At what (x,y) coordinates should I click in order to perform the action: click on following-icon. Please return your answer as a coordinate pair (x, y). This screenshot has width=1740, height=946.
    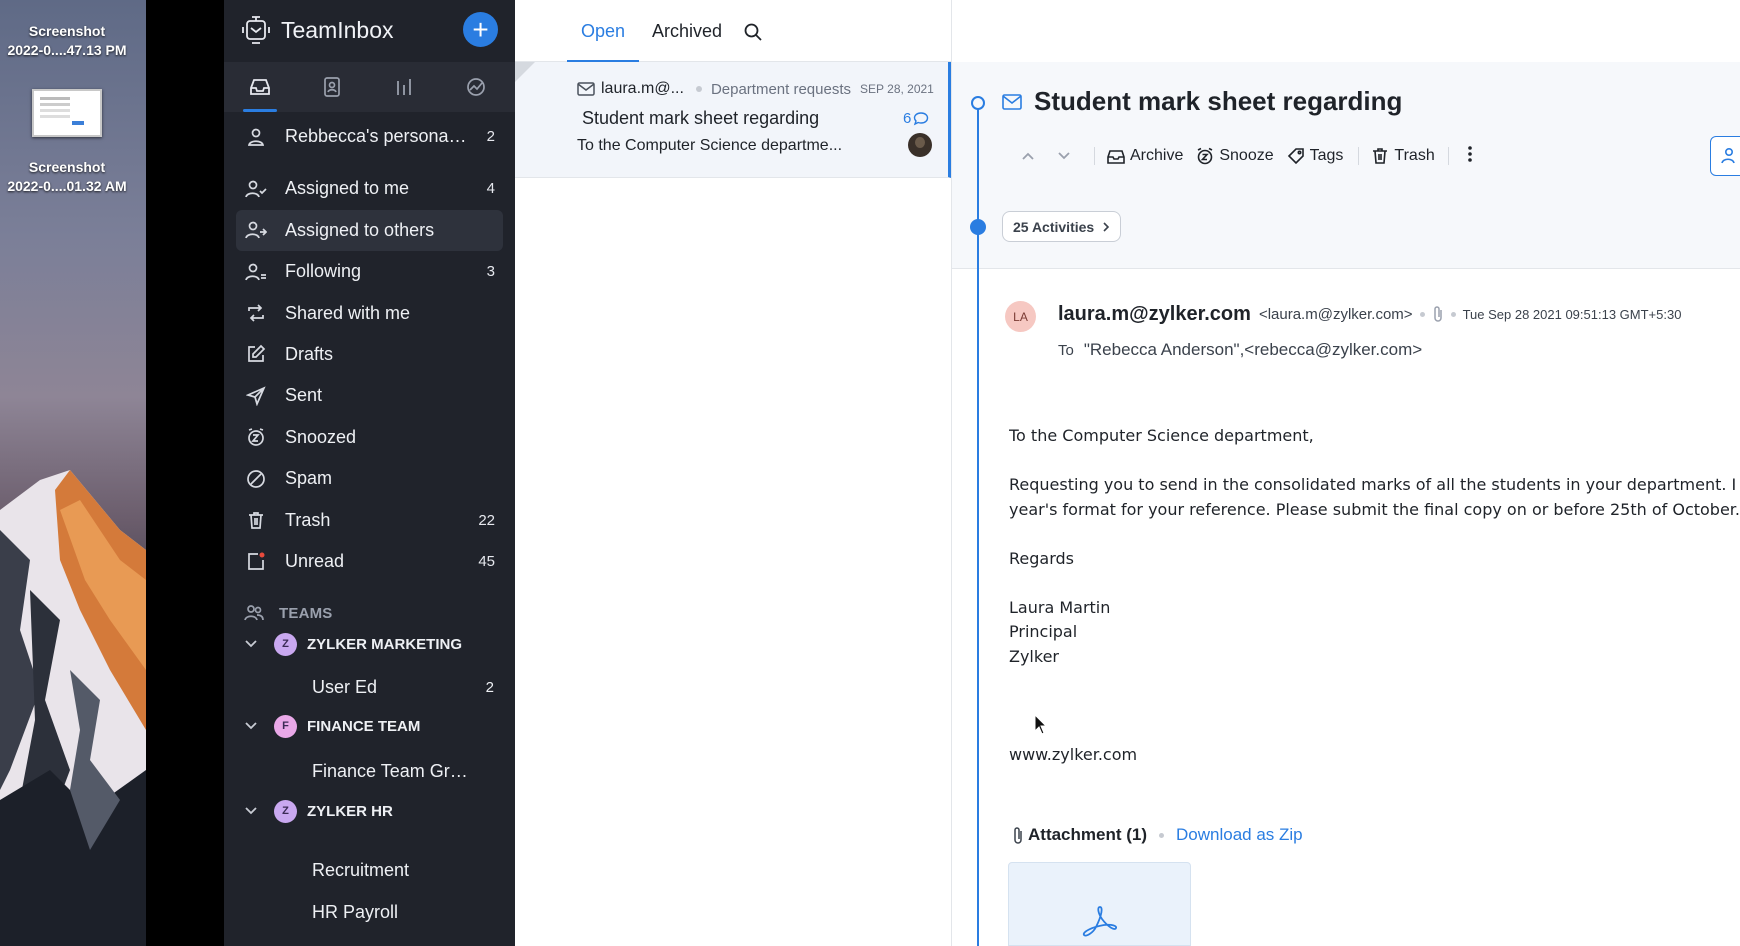
    Looking at the image, I should click on (256, 272).